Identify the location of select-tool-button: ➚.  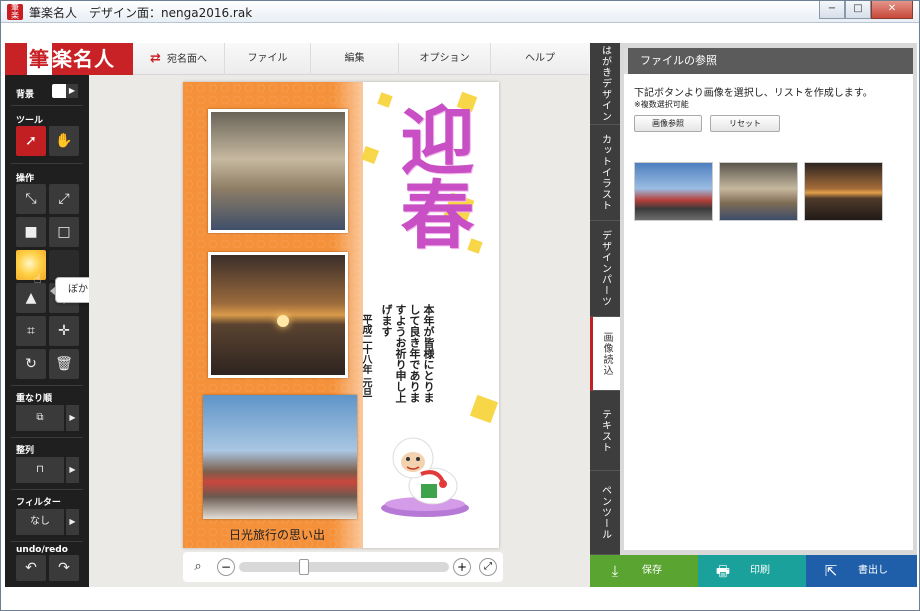
(31, 141).